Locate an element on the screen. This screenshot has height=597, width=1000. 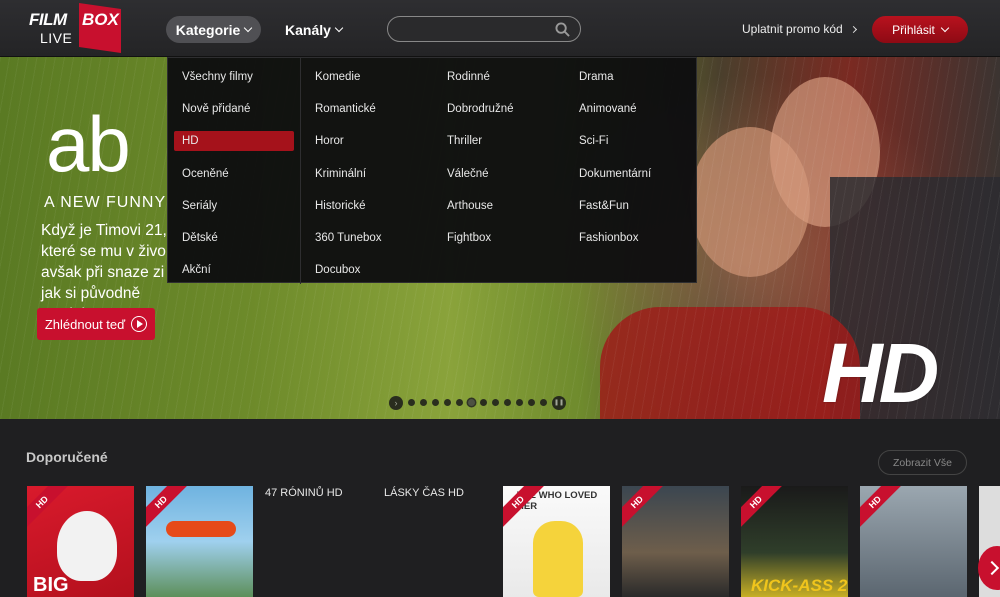
filmbox-logo: FILM BOX LIVE is located at coordinates (75, 28).